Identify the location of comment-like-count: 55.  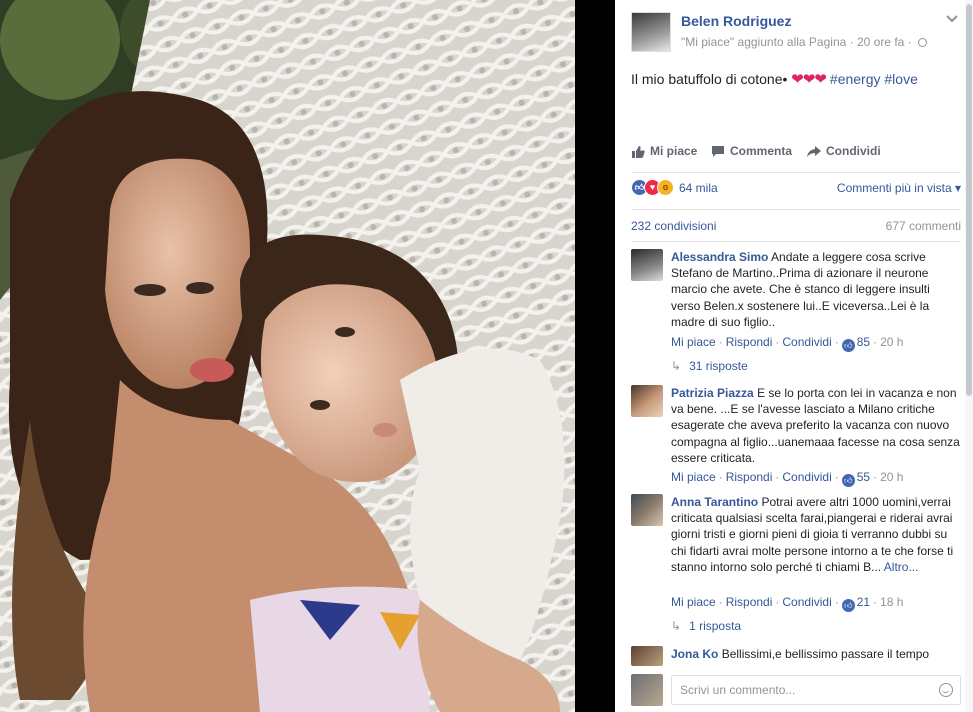
(863, 477).